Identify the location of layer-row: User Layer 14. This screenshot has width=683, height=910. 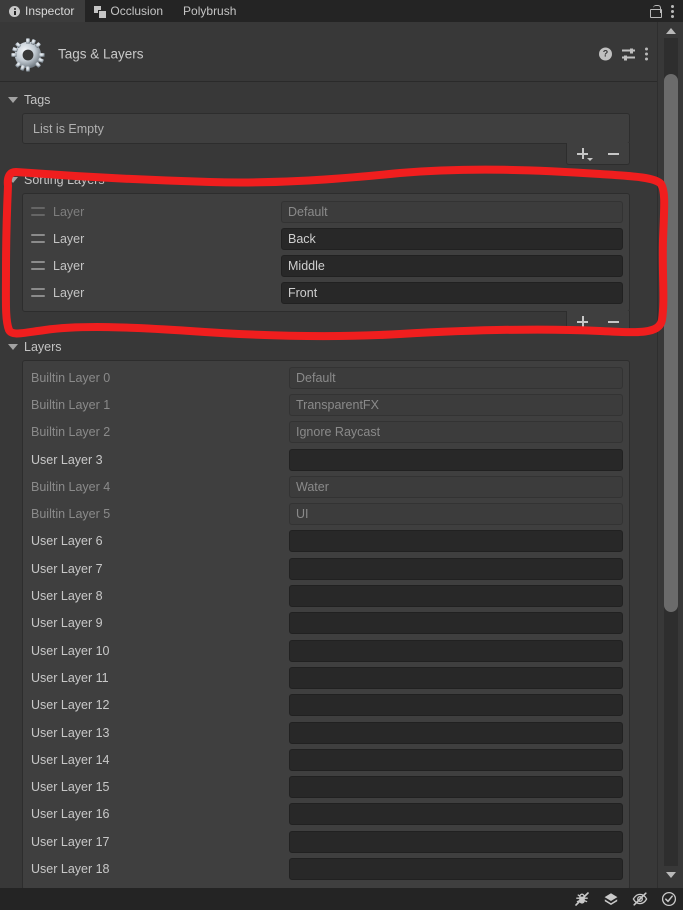
(323, 759).